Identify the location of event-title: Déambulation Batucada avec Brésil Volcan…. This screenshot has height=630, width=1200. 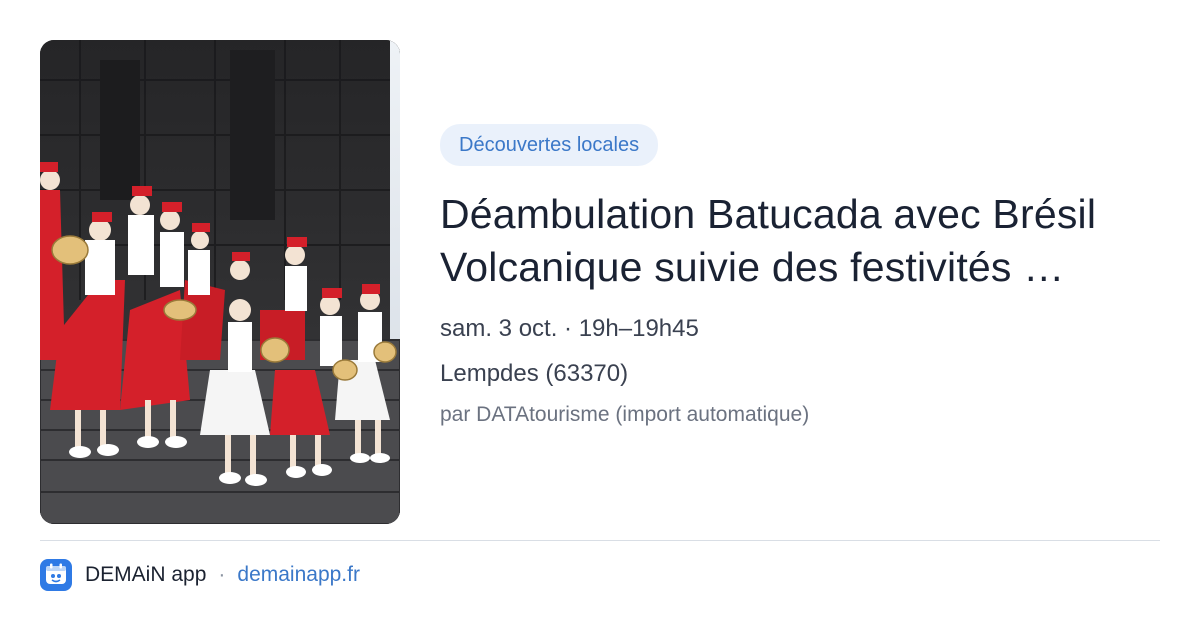
(805, 241).